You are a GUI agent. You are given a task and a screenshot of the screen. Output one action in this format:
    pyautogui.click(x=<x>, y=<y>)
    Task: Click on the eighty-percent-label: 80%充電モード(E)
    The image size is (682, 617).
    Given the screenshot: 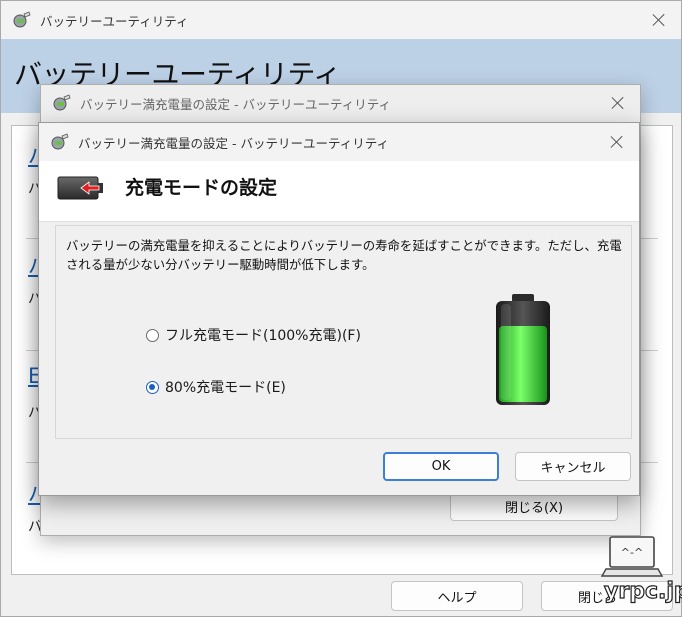 What is the action you would take?
    pyautogui.click(x=225, y=388)
    